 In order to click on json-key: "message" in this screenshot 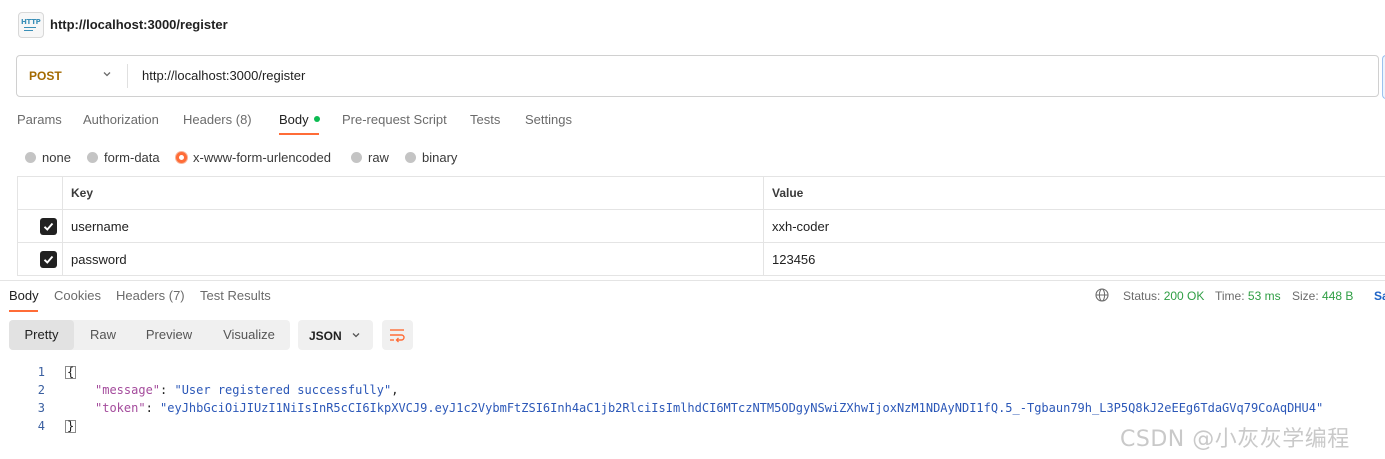, I will do `click(128, 390)`.